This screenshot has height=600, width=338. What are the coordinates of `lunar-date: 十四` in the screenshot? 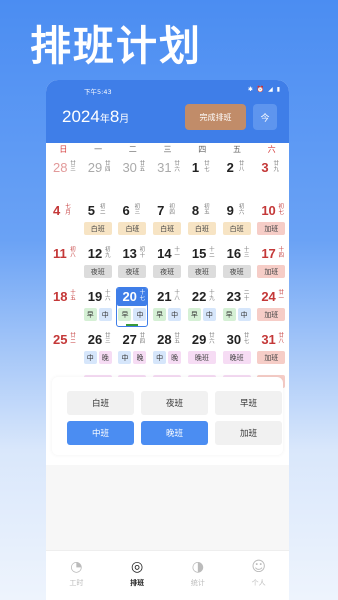 It's located at (281, 253).